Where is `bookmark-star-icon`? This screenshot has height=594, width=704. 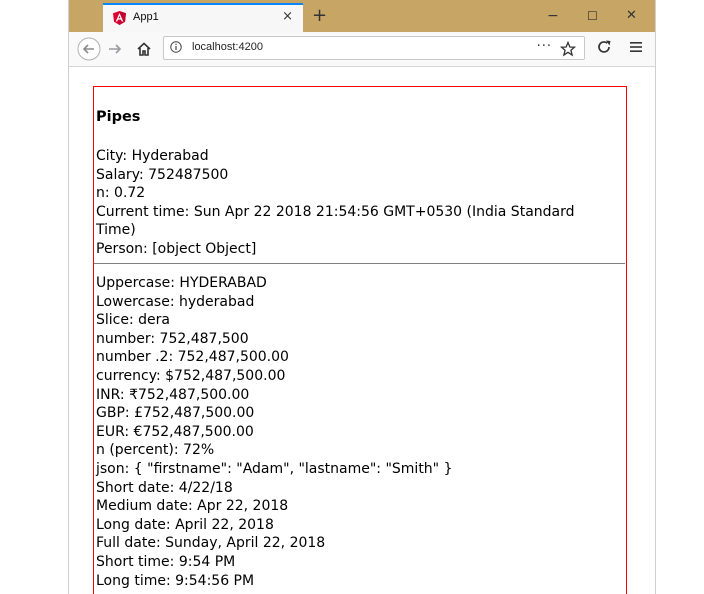 bookmark-star-icon is located at coordinates (568, 49).